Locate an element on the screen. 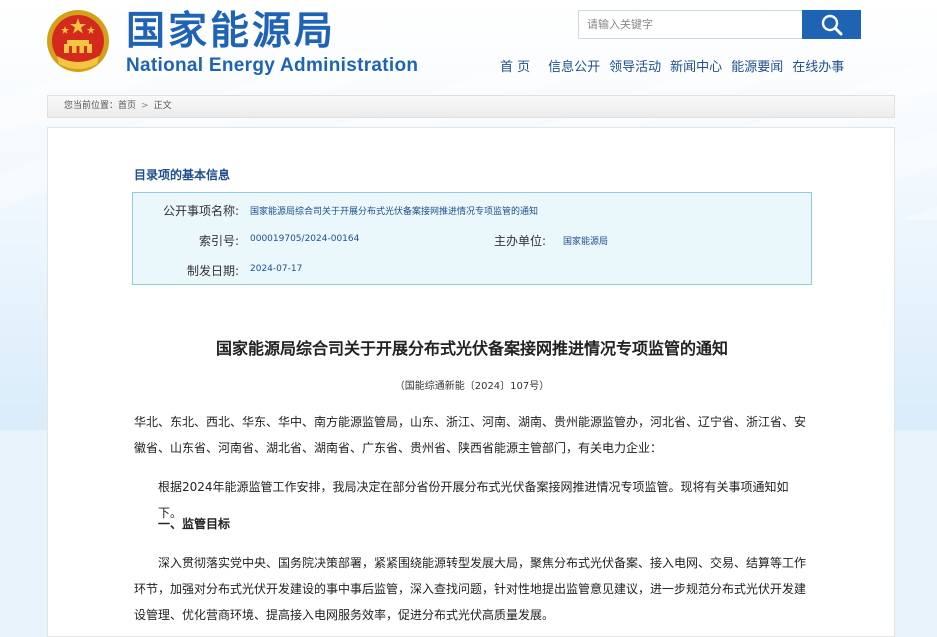 The width and height of the screenshot is (937, 637). section-heading-1: 一、监管目标 is located at coordinates (194, 524).